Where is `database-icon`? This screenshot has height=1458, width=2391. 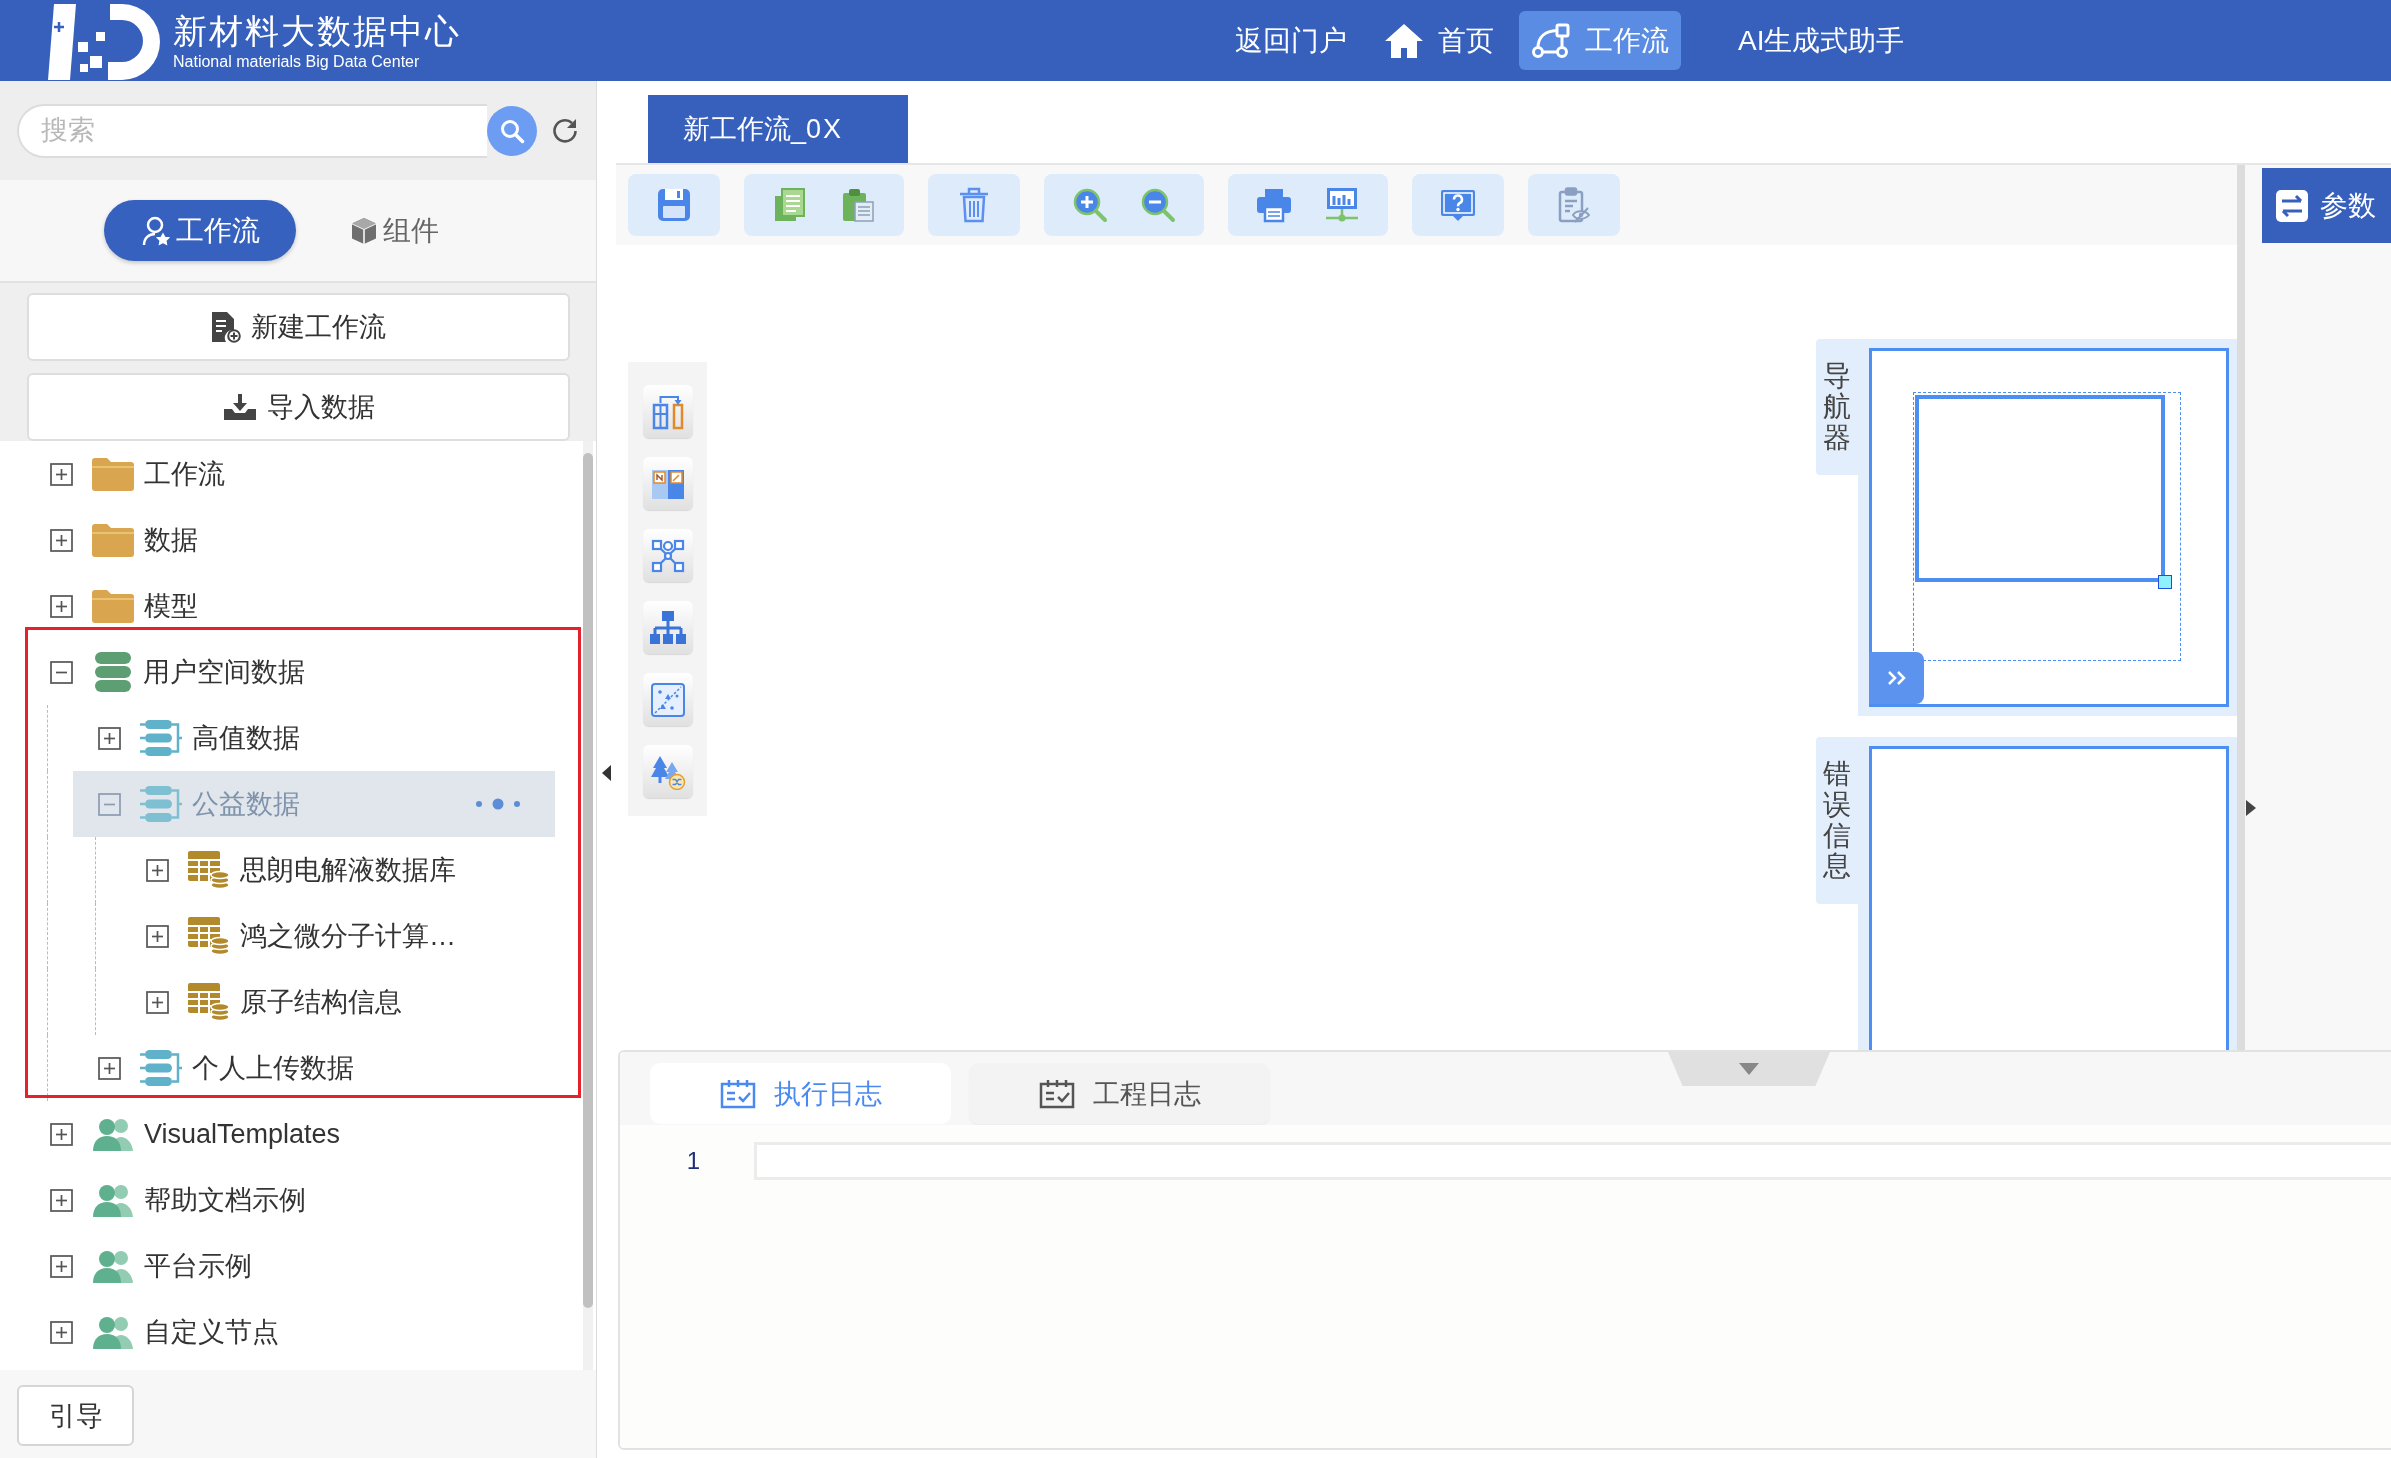
database-icon is located at coordinates (113, 672).